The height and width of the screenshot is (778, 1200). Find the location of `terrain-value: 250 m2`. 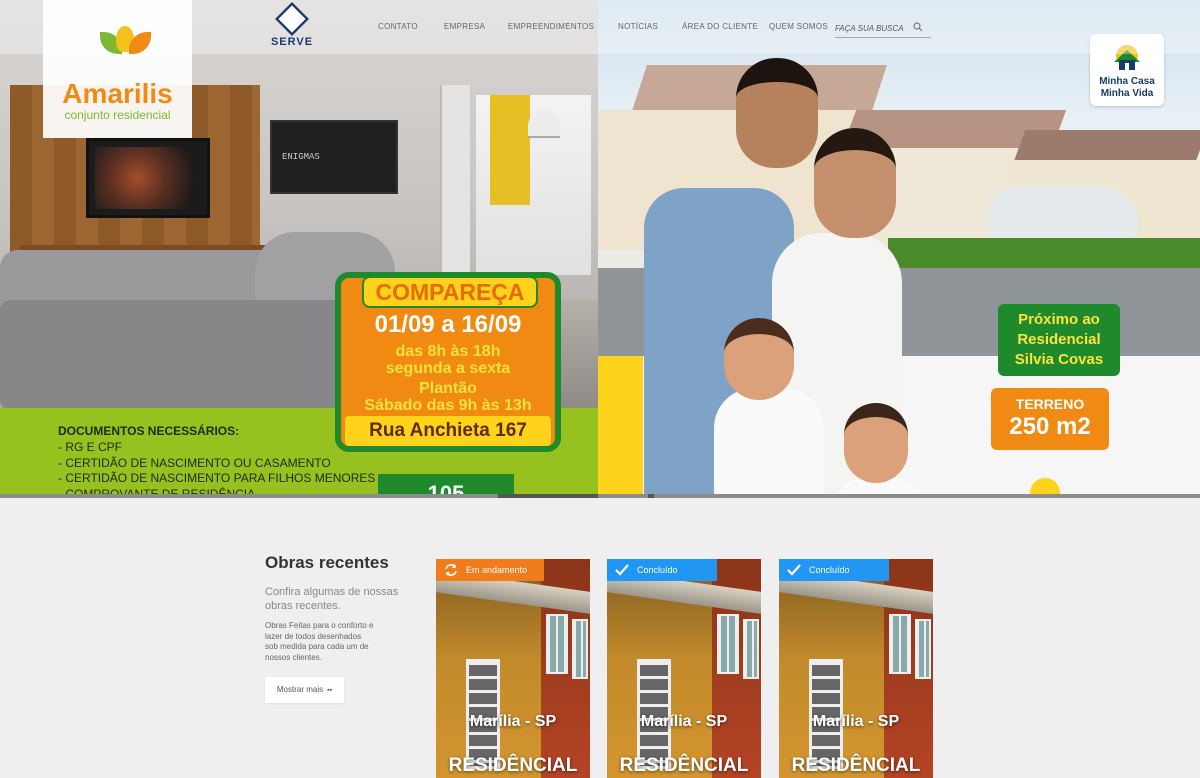

terrain-value: 250 m2 is located at coordinates (1050, 426).